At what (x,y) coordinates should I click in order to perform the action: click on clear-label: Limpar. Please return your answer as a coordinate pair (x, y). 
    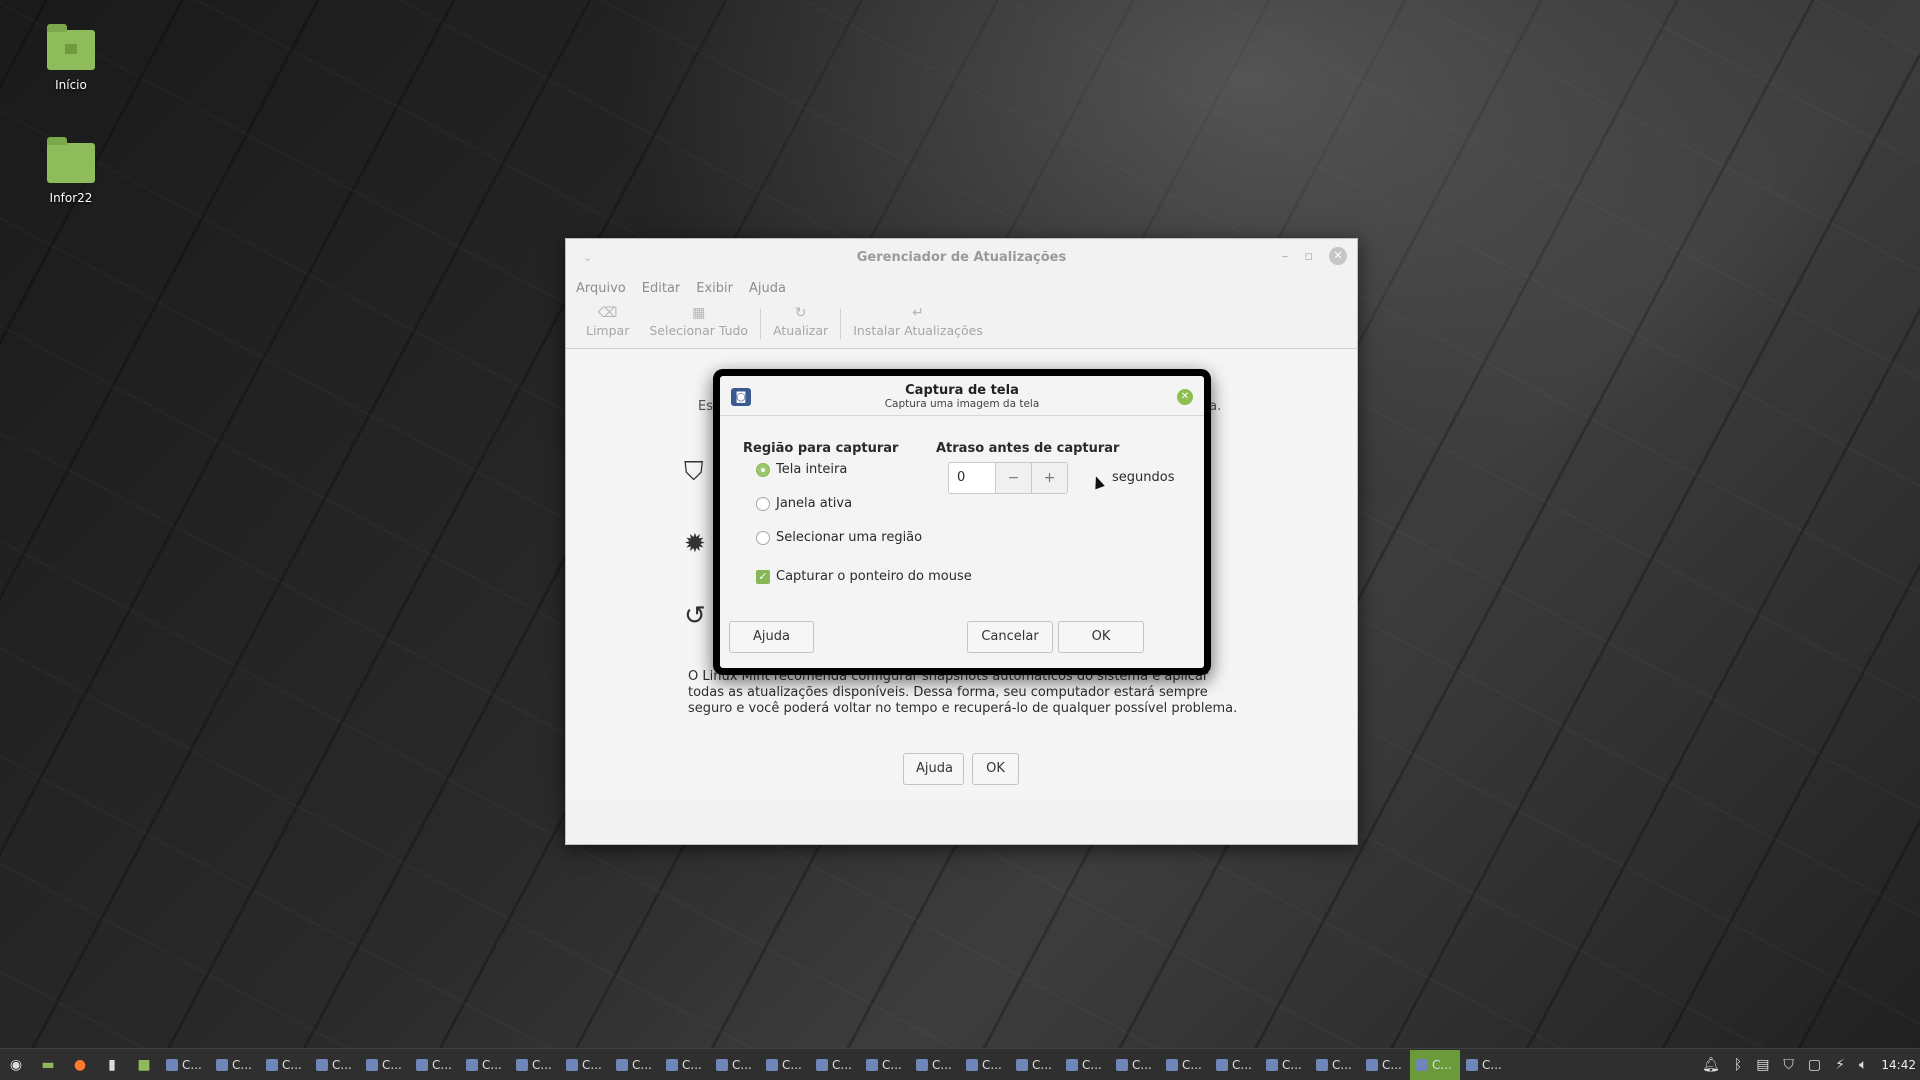
    Looking at the image, I should click on (608, 330).